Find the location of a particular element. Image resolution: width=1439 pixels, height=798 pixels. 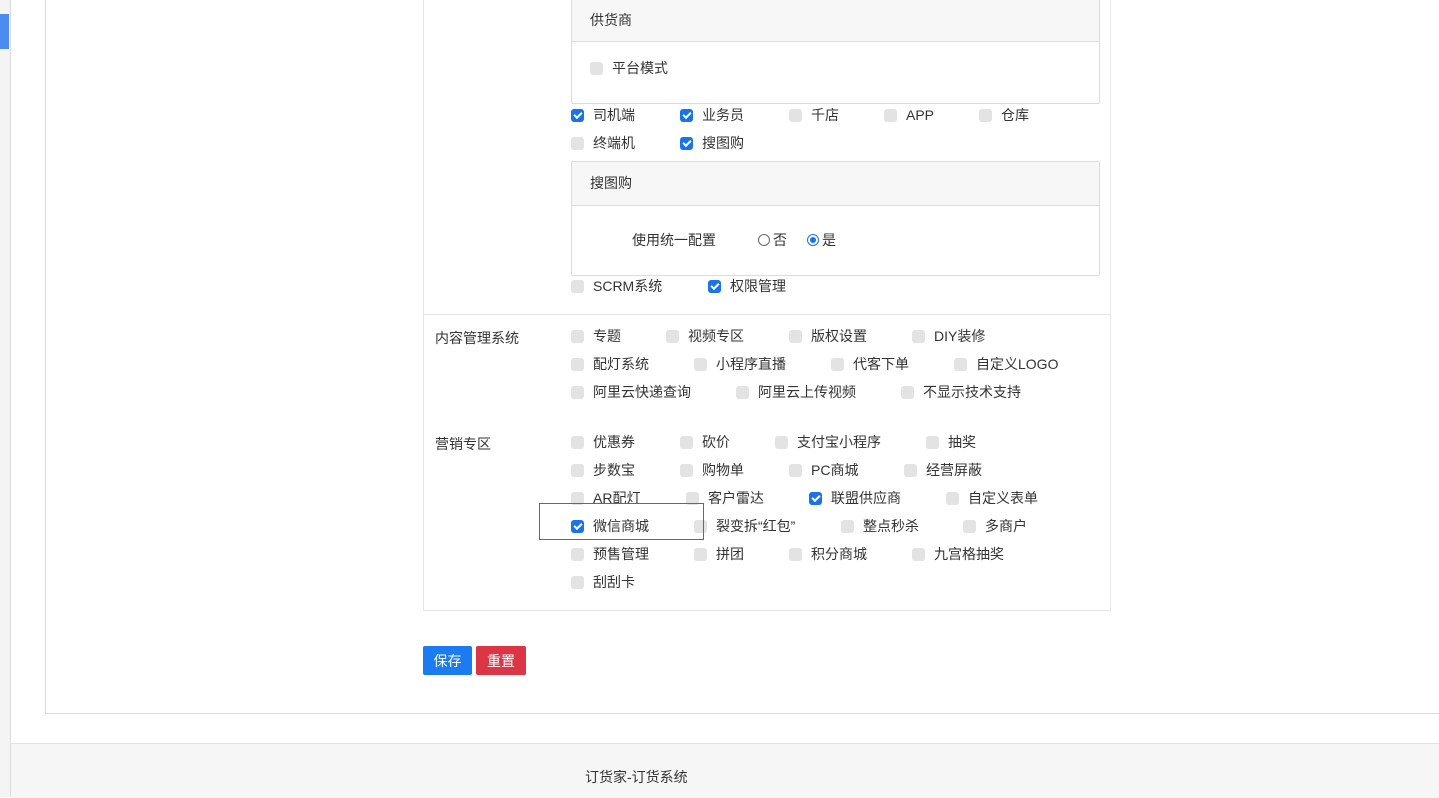

checkbox-bargain: 砍价 is located at coordinates (705, 442).